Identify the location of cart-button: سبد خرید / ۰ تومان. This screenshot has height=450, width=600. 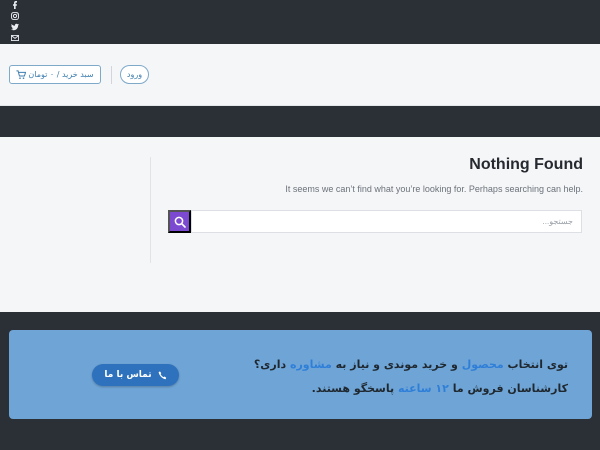
(55, 74).